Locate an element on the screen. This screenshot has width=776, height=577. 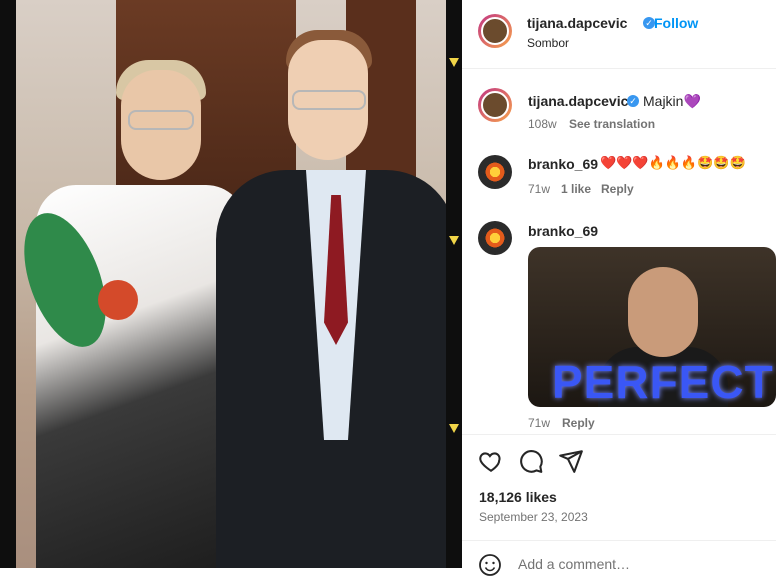
comment-gif: PERFECT is located at coordinates (652, 327).